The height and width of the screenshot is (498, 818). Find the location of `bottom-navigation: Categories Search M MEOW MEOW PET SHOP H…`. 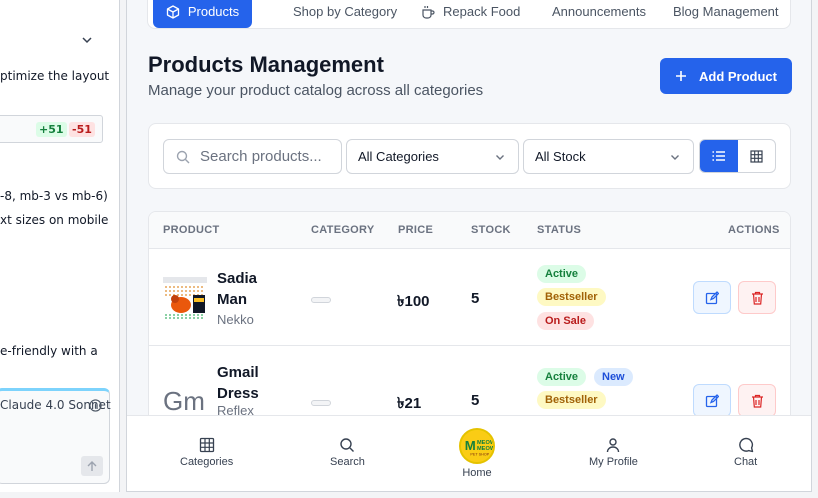

bottom-navigation: Categories Search M MEOW MEOW PET SHOP H… is located at coordinates (469, 453).